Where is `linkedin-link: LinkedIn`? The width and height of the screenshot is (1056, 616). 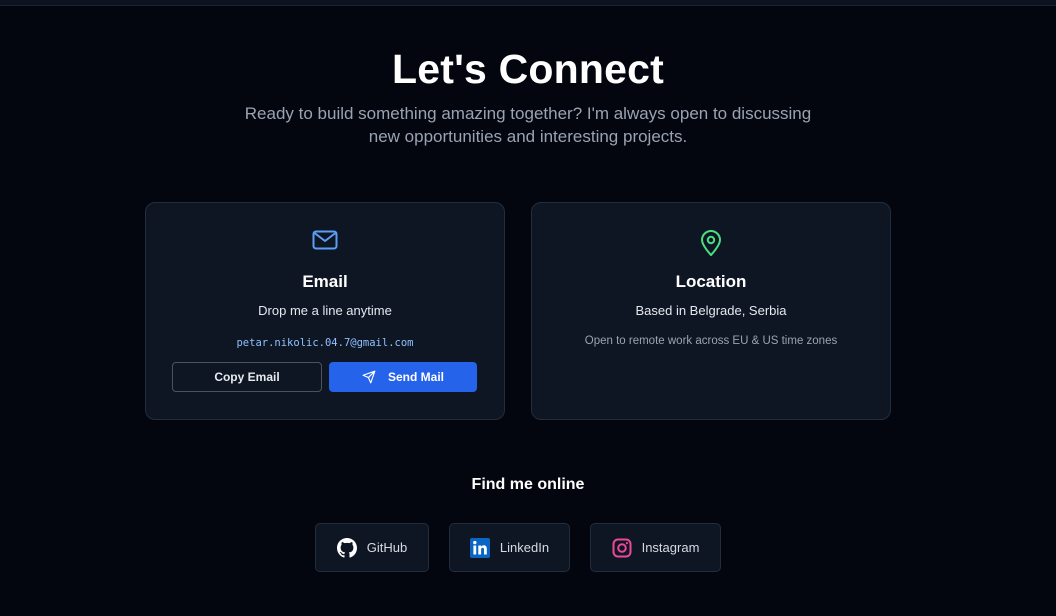
linkedin-link: LinkedIn is located at coordinates (509, 547).